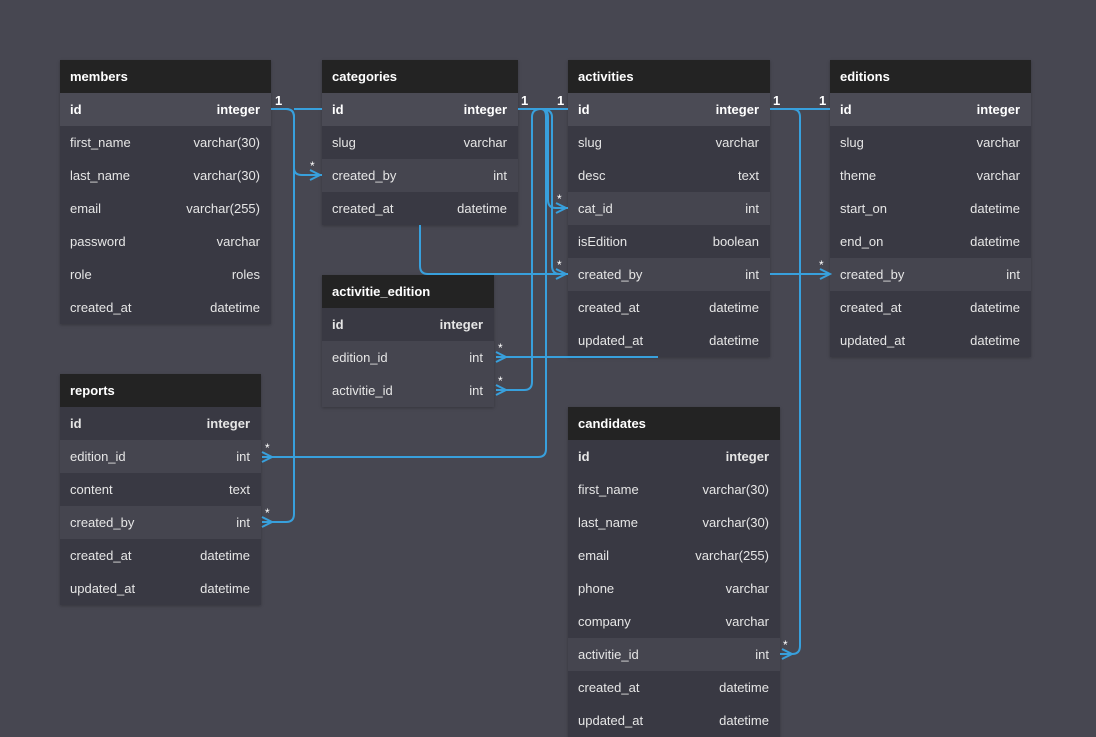 This screenshot has width=1096, height=737. I want to click on field-name: password, so click(98, 241).